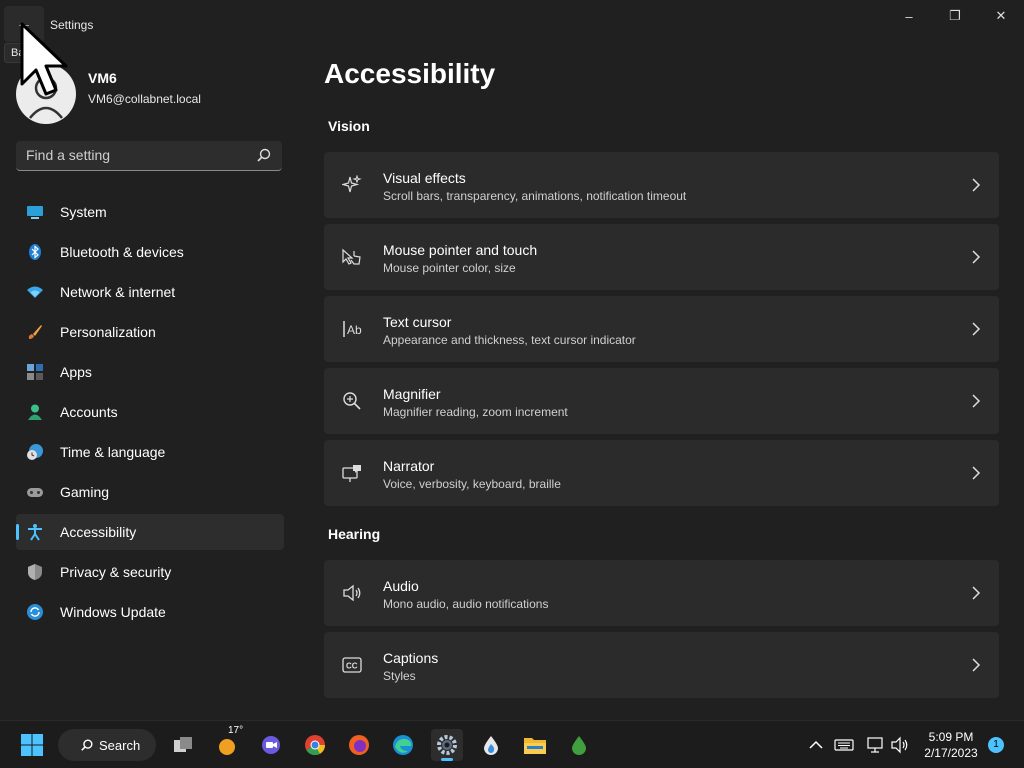 The width and height of the screenshot is (1024, 768). Describe the element at coordinates (35, 572) in the screenshot. I see `shield-icon` at that location.